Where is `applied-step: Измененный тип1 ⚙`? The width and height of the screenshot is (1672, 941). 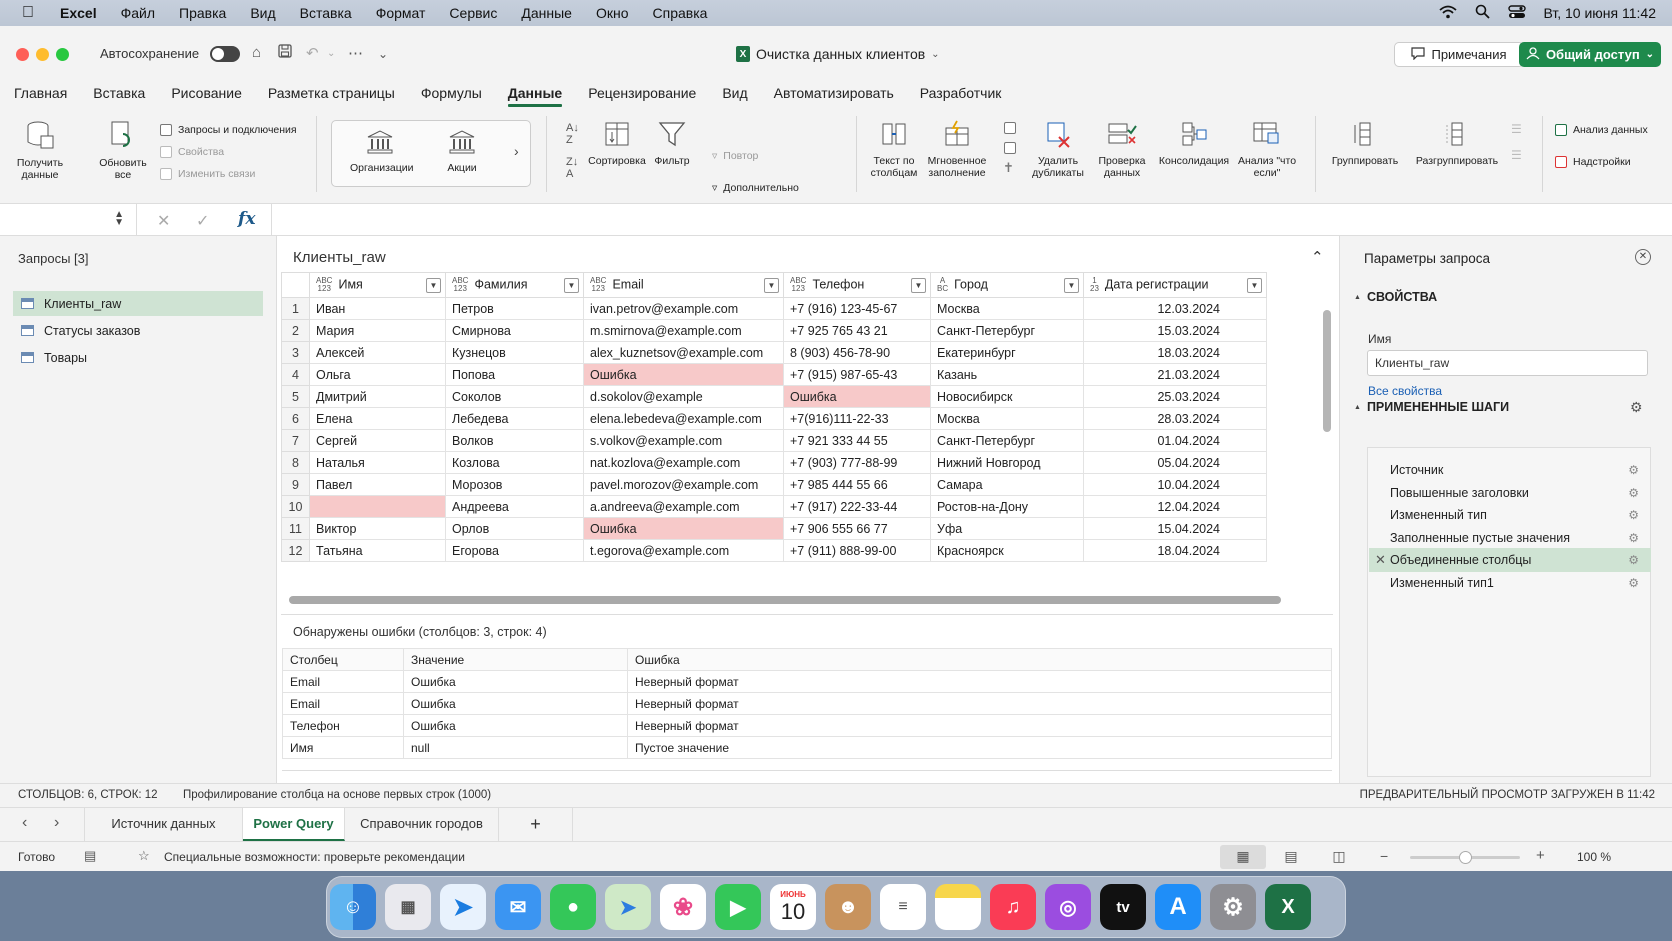
applied-step: Измененный тип1 ⚙ is located at coordinates (1510, 583).